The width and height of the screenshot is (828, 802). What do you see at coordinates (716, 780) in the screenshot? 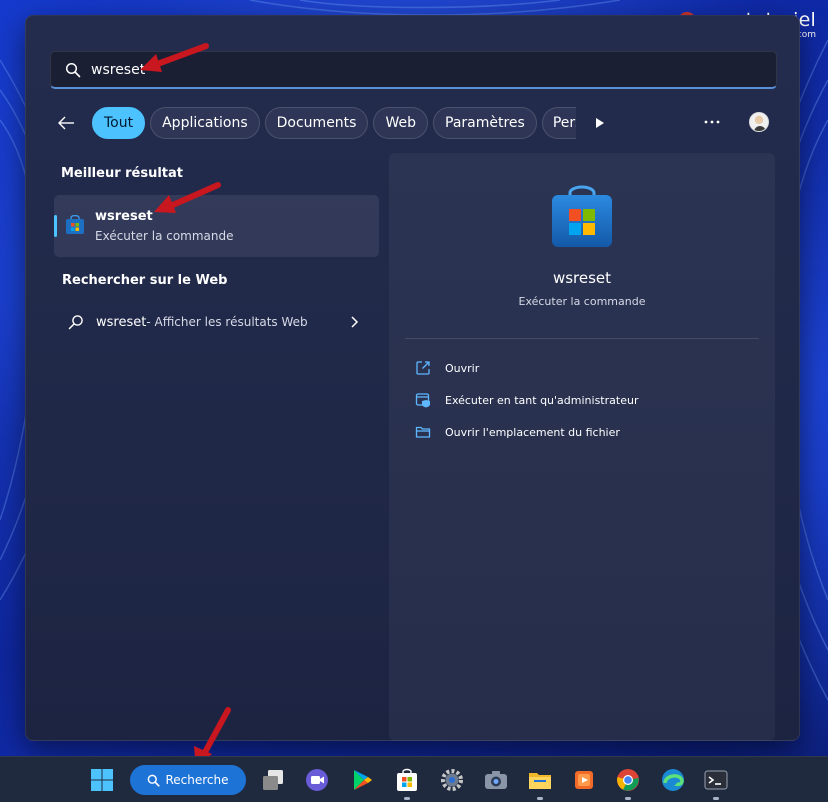
I see `terminal-icon` at bounding box center [716, 780].